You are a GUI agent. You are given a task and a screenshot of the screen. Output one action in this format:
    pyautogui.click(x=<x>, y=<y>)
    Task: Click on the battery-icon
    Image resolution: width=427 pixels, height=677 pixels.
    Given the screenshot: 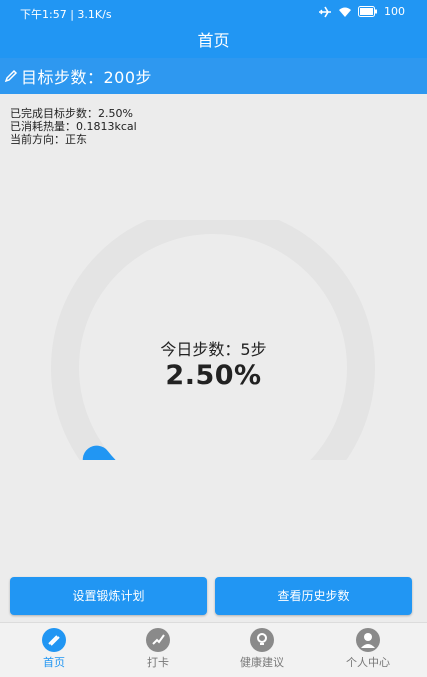 What is the action you would take?
    pyautogui.click(x=368, y=11)
    